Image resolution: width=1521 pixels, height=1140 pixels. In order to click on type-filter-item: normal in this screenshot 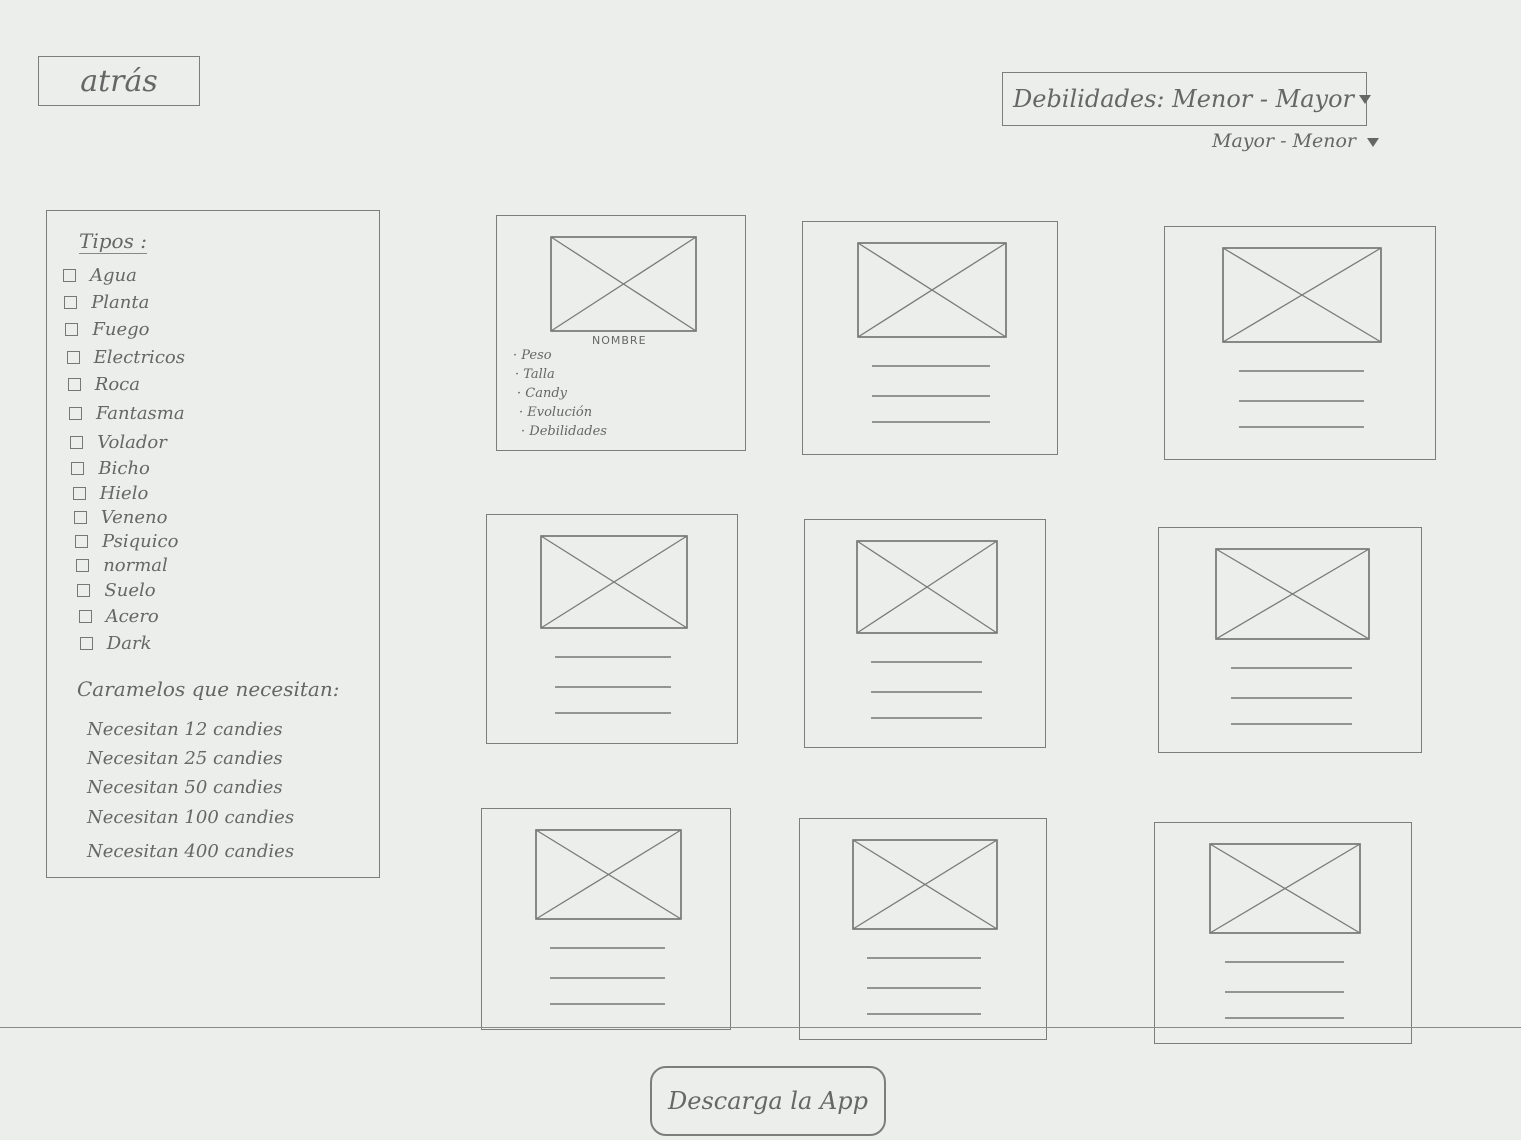, I will do `click(122, 565)`.